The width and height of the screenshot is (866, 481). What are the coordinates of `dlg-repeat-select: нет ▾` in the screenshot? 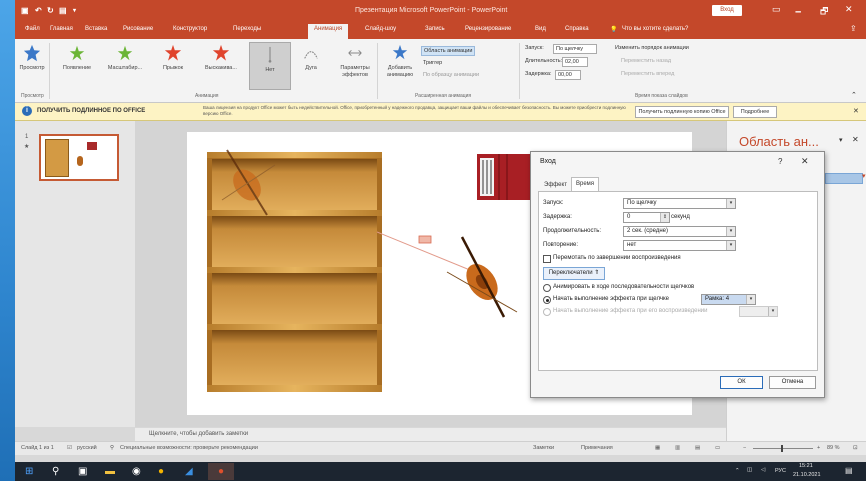 It's located at (679, 245).